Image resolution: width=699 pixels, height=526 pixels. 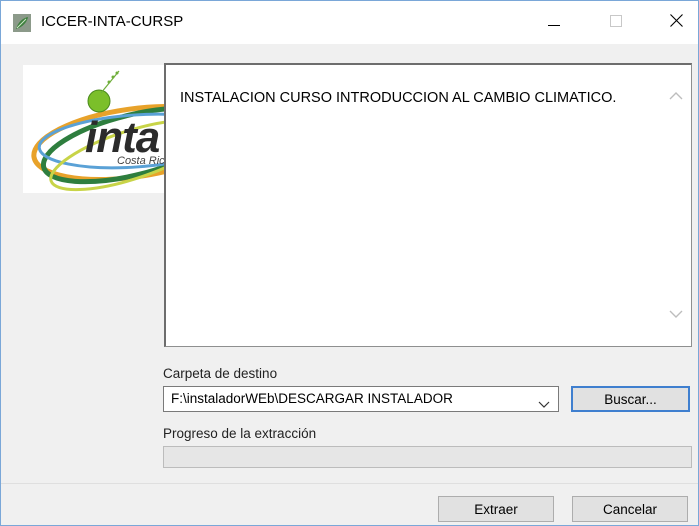 What do you see at coordinates (22, 23) in the screenshot?
I see `leaf-icon` at bounding box center [22, 23].